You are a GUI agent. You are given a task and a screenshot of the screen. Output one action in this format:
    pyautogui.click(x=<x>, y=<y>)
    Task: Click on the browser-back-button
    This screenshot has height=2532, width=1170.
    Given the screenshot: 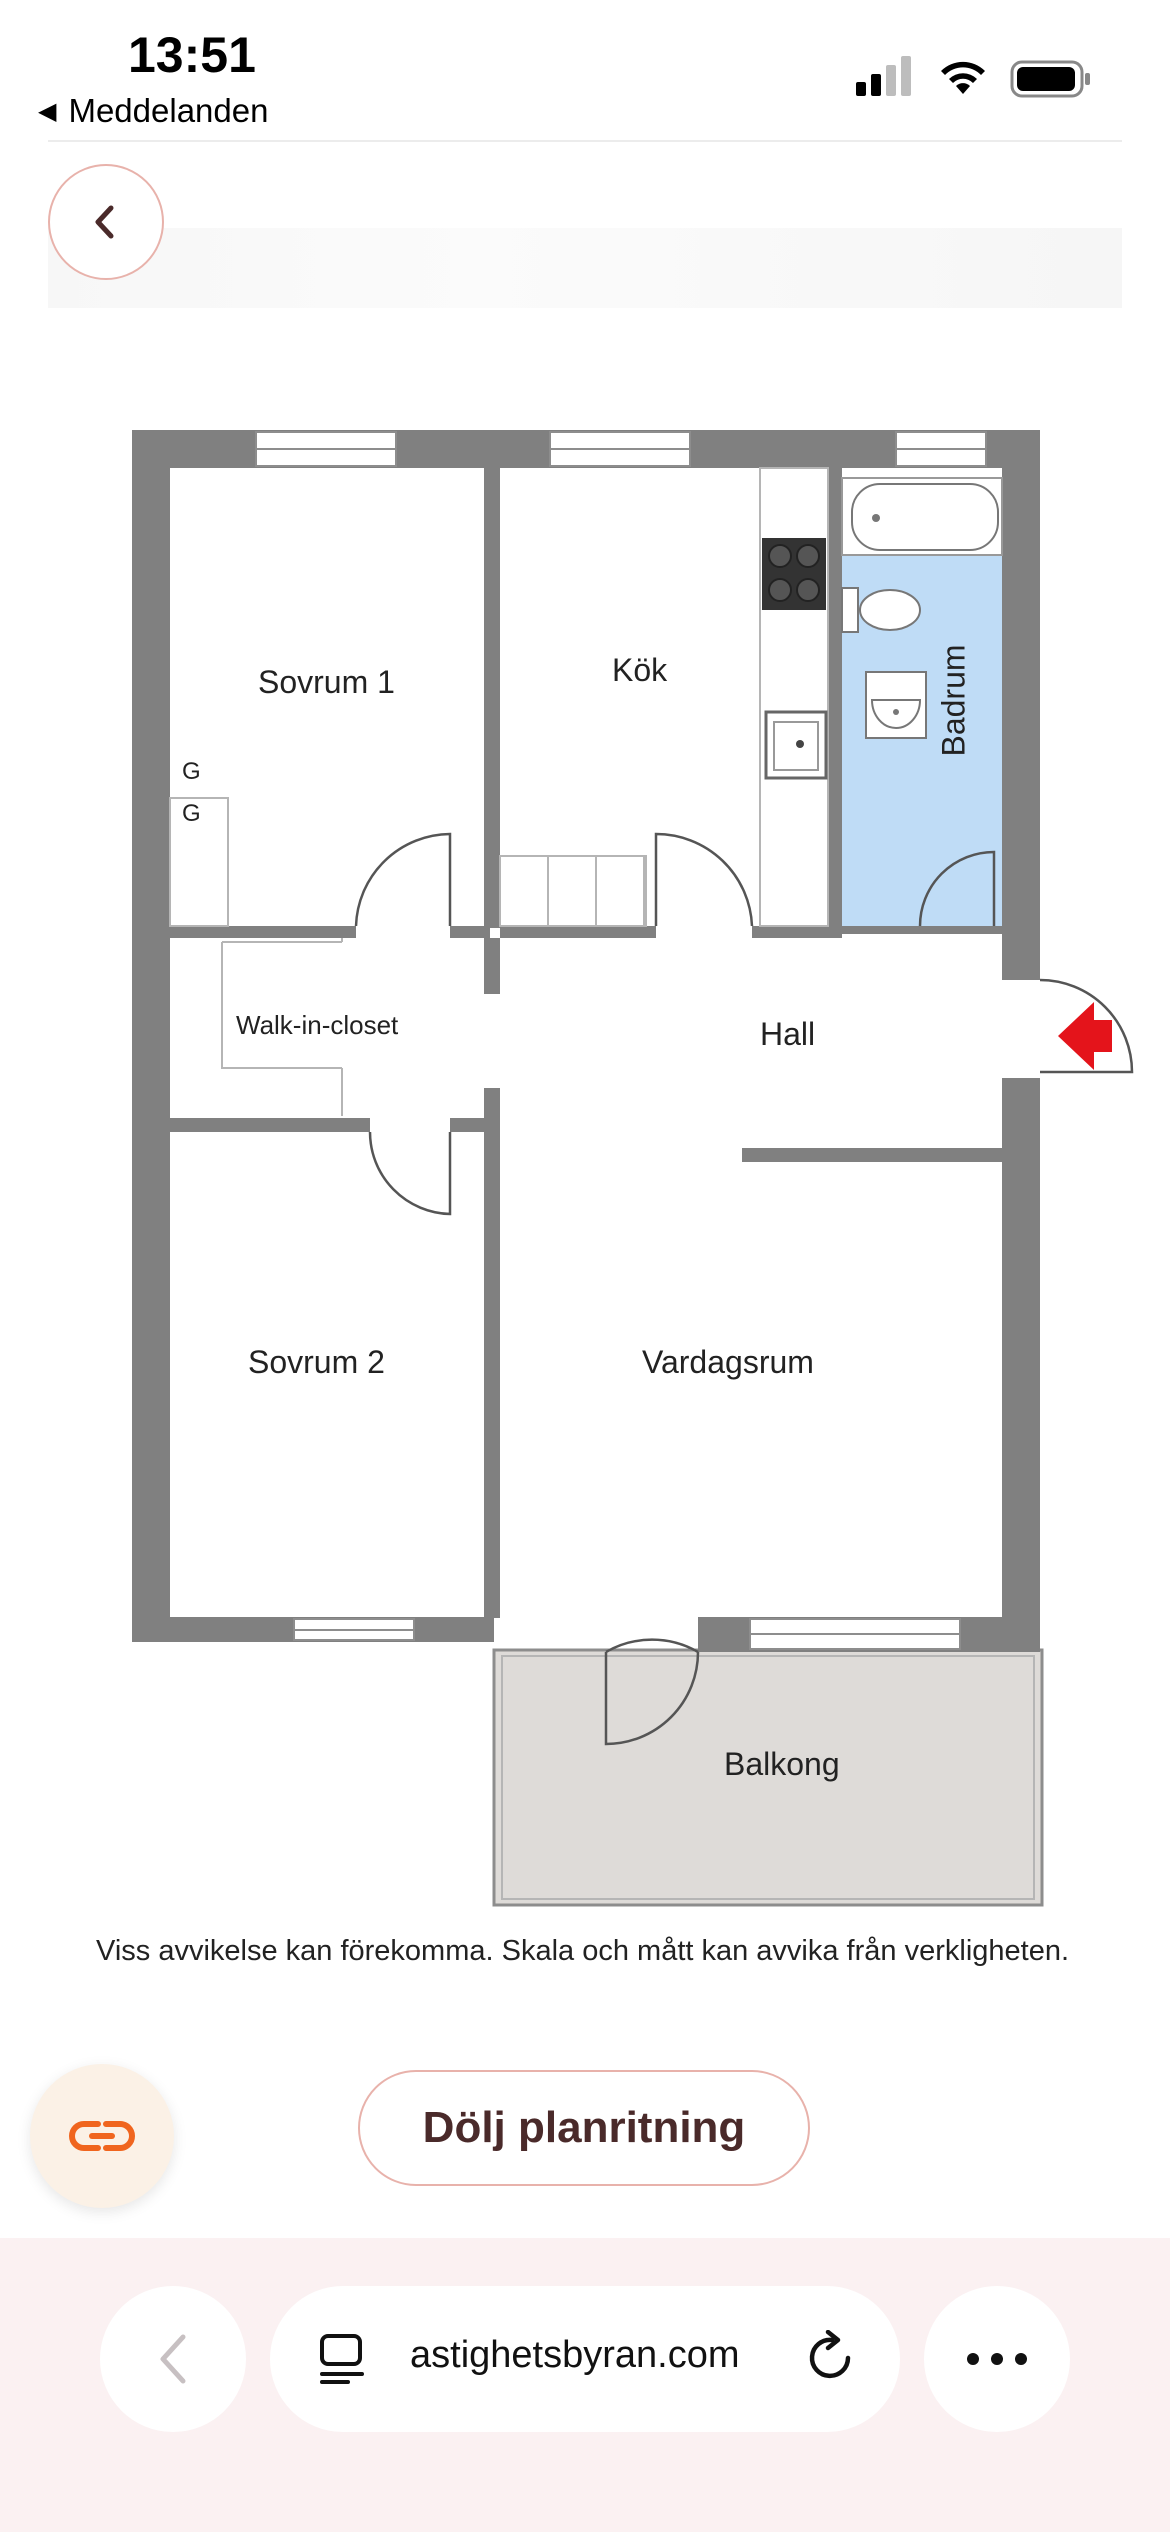 What is the action you would take?
    pyautogui.click(x=173, y=2359)
    